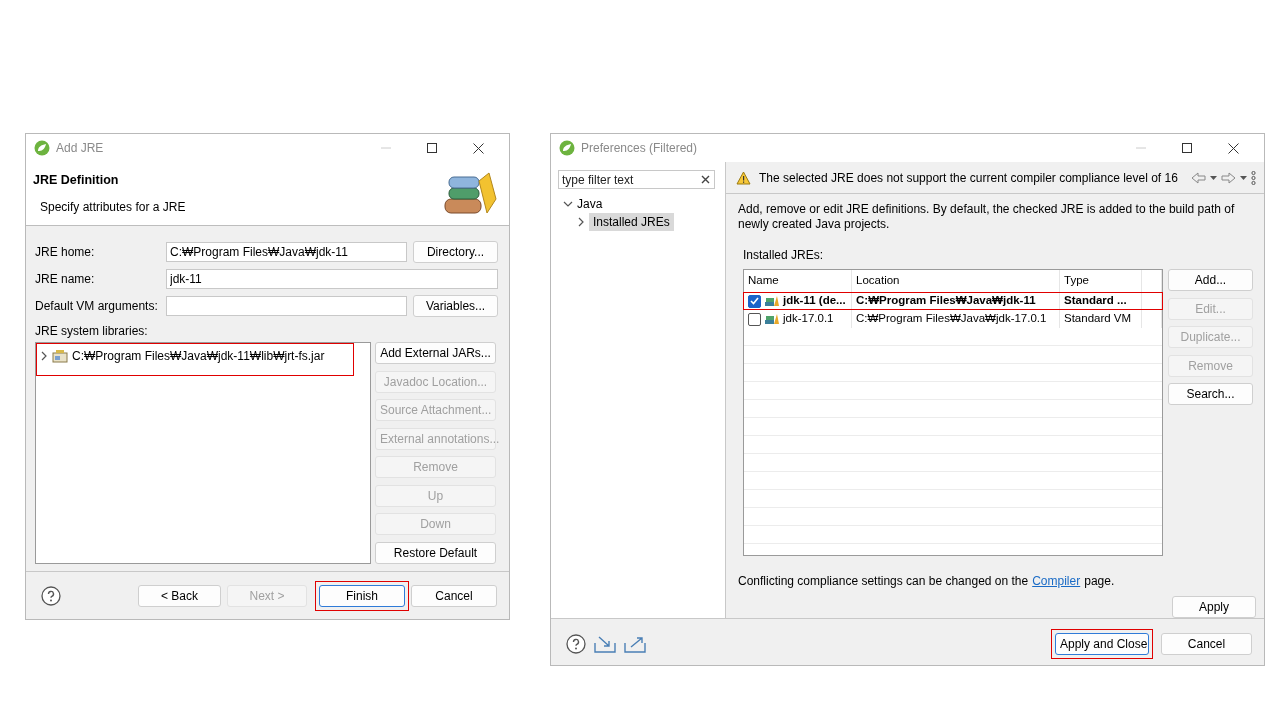 The height and width of the screenshot is (720, 1280). What do you see at coordinates (1253, 177) in the screenshot?
I see `more-options-icon` at bounding box center [1253, 177].